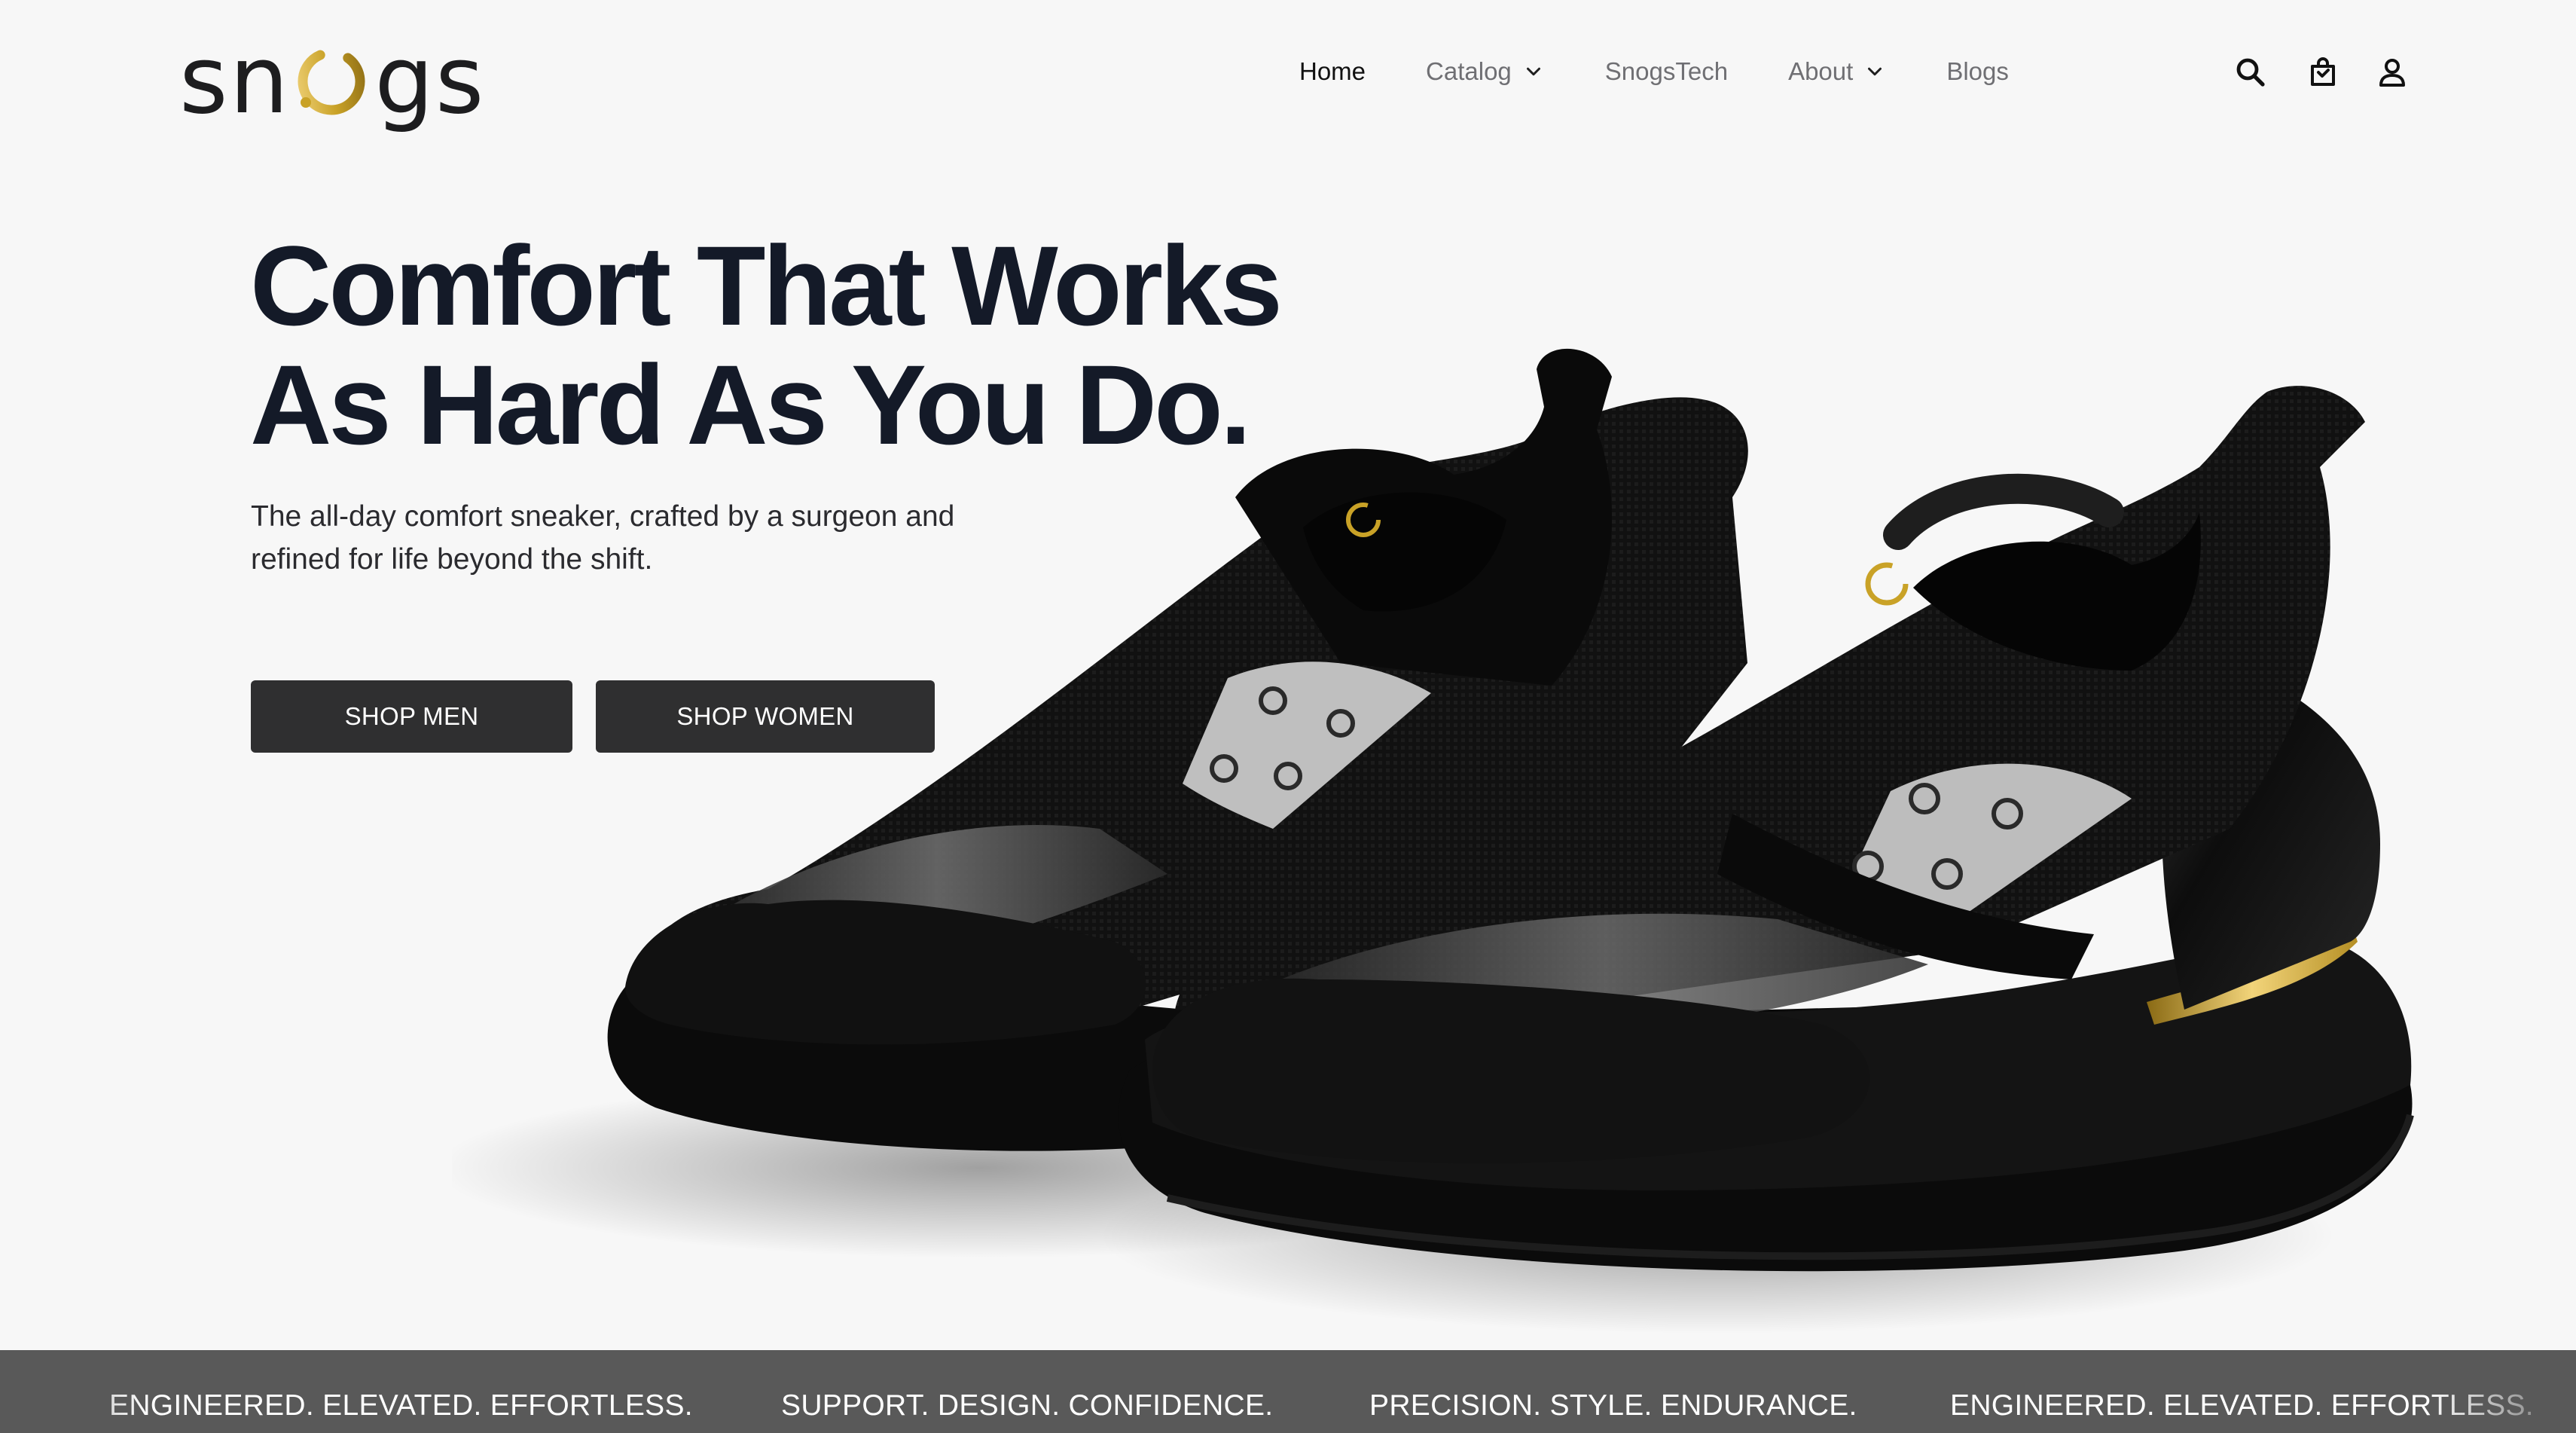 Image resolution: width=2576 pixels, height=1433 pixels. I want to click on logo-ring-icon, so click(332, 81).